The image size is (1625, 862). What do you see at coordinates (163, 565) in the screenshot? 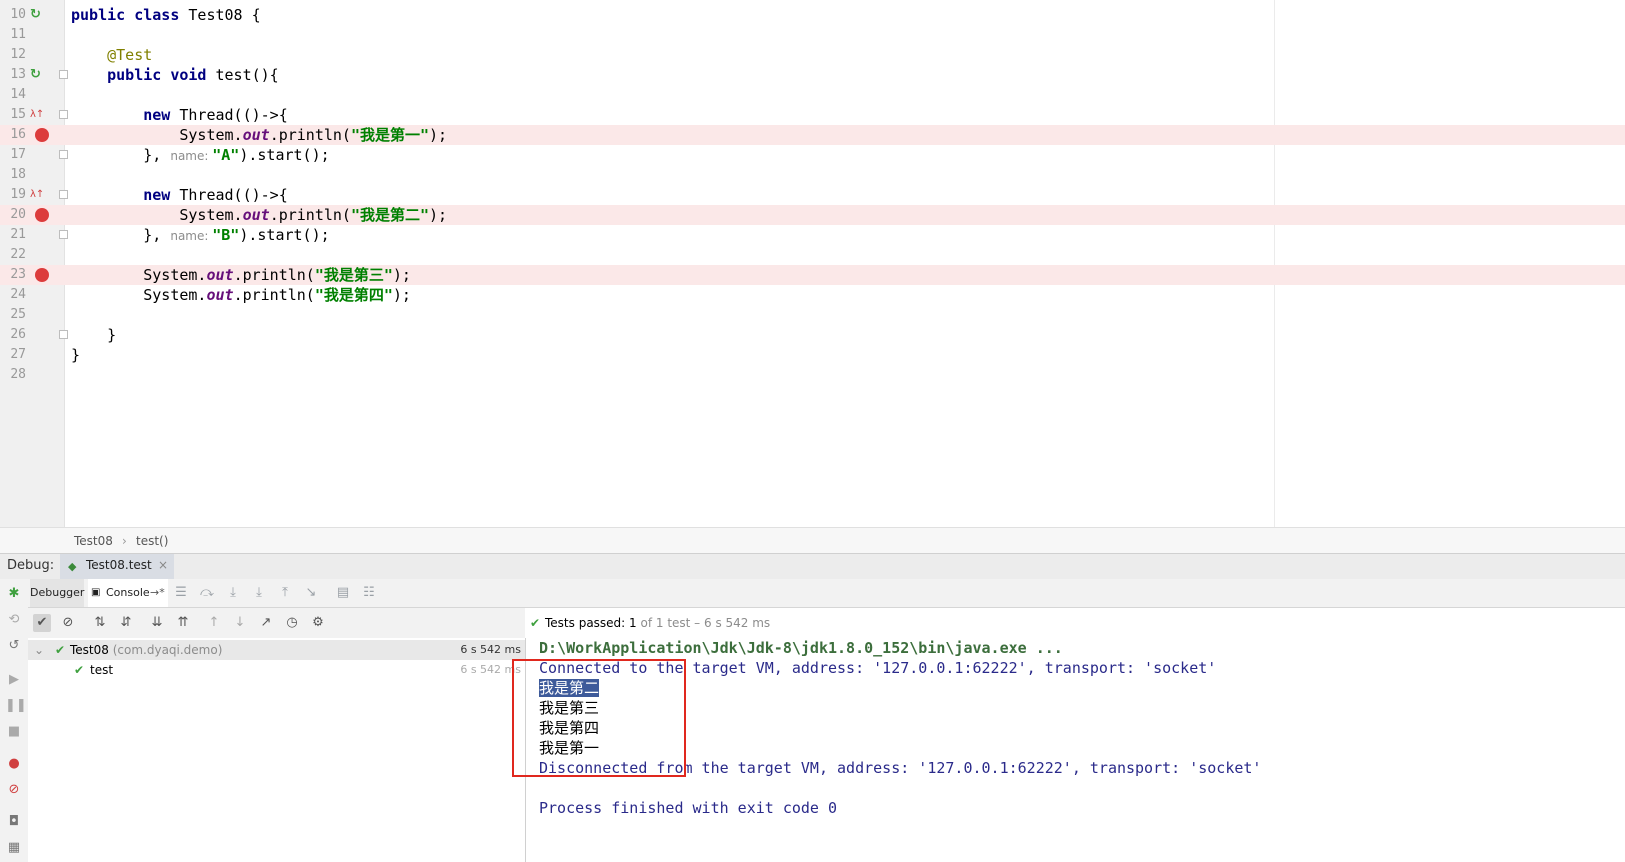
I see `close-tab-icon: ×` at bounding box center [163, 565].